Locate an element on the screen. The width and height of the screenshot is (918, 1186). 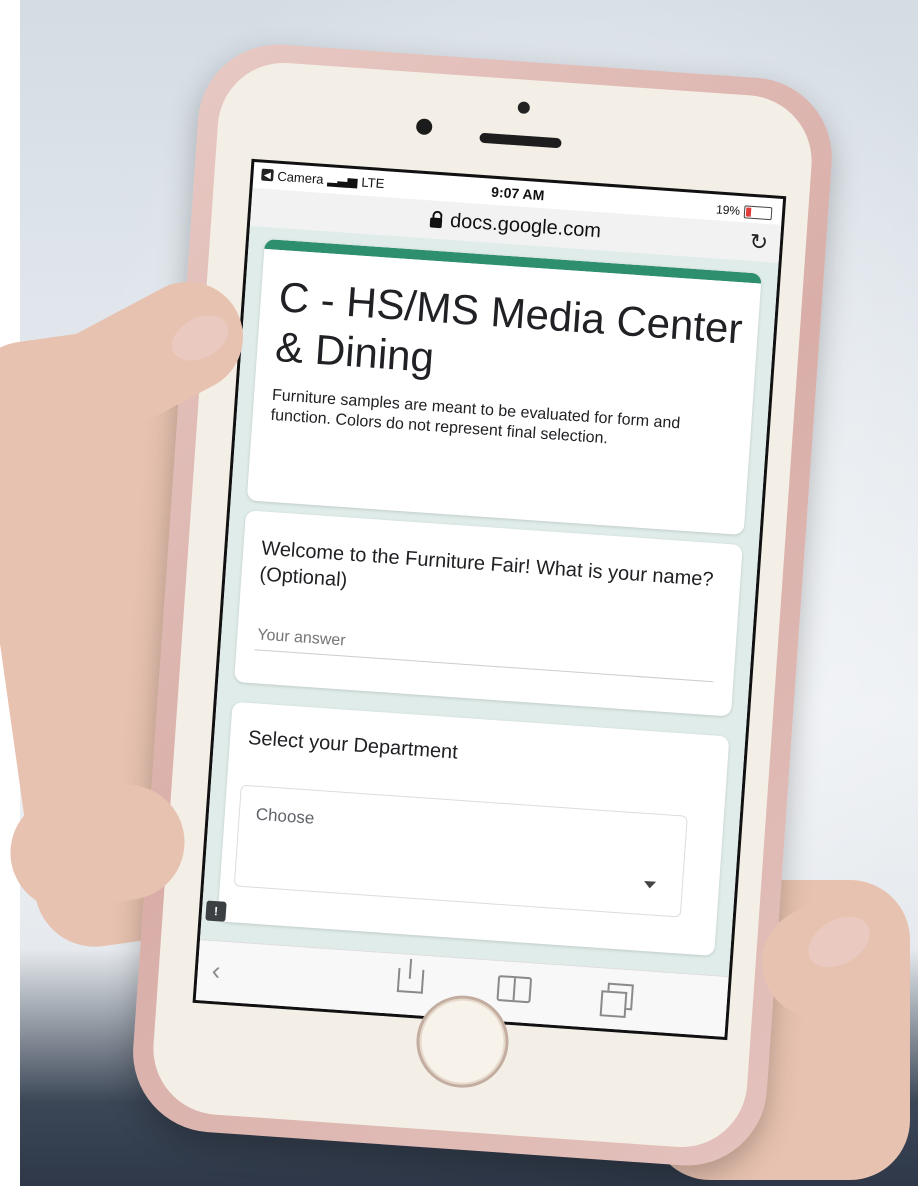
proximity-sensor is located at coordinates (424, 127).